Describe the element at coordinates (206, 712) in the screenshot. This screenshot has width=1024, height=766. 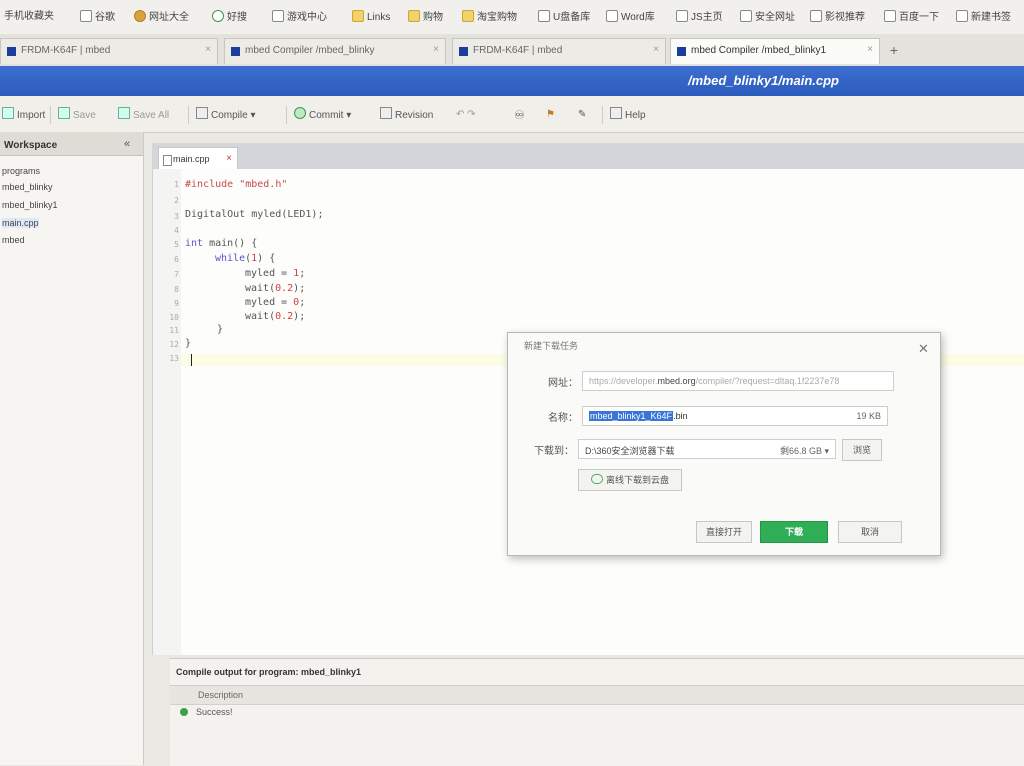
I see `output-row: Success!` at that location.